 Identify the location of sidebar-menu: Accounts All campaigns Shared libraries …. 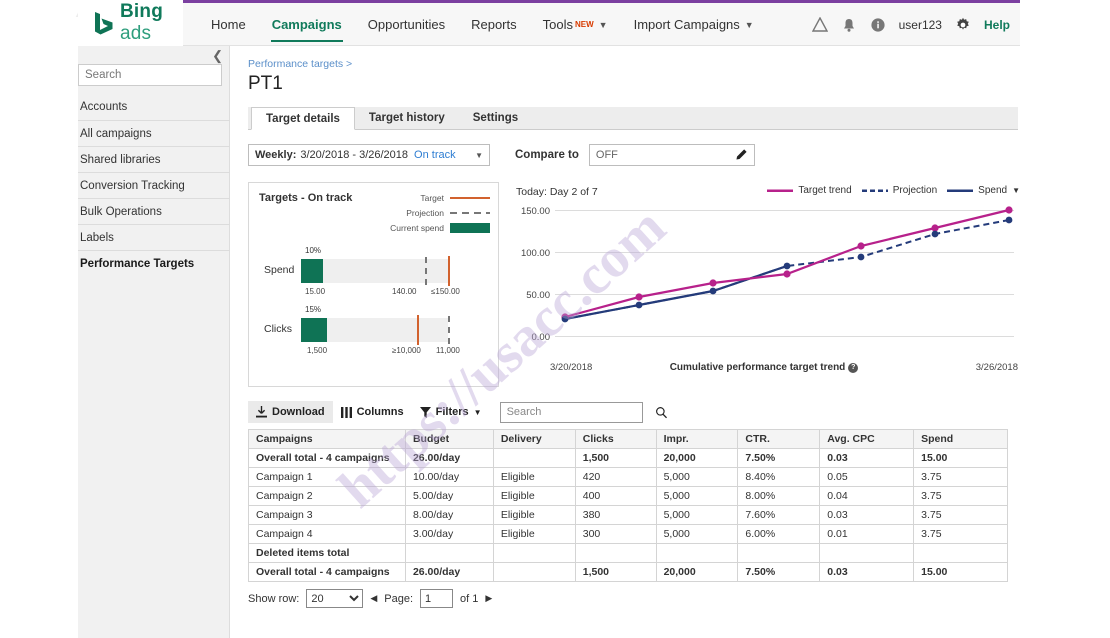
(154, 185).